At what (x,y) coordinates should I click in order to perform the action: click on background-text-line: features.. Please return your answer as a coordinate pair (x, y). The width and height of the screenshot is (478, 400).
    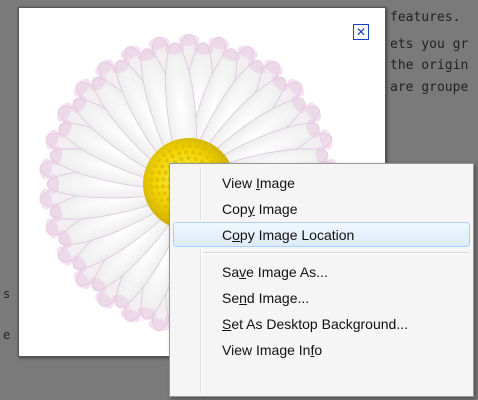
    Looking at the image, I should click on (425, 17).